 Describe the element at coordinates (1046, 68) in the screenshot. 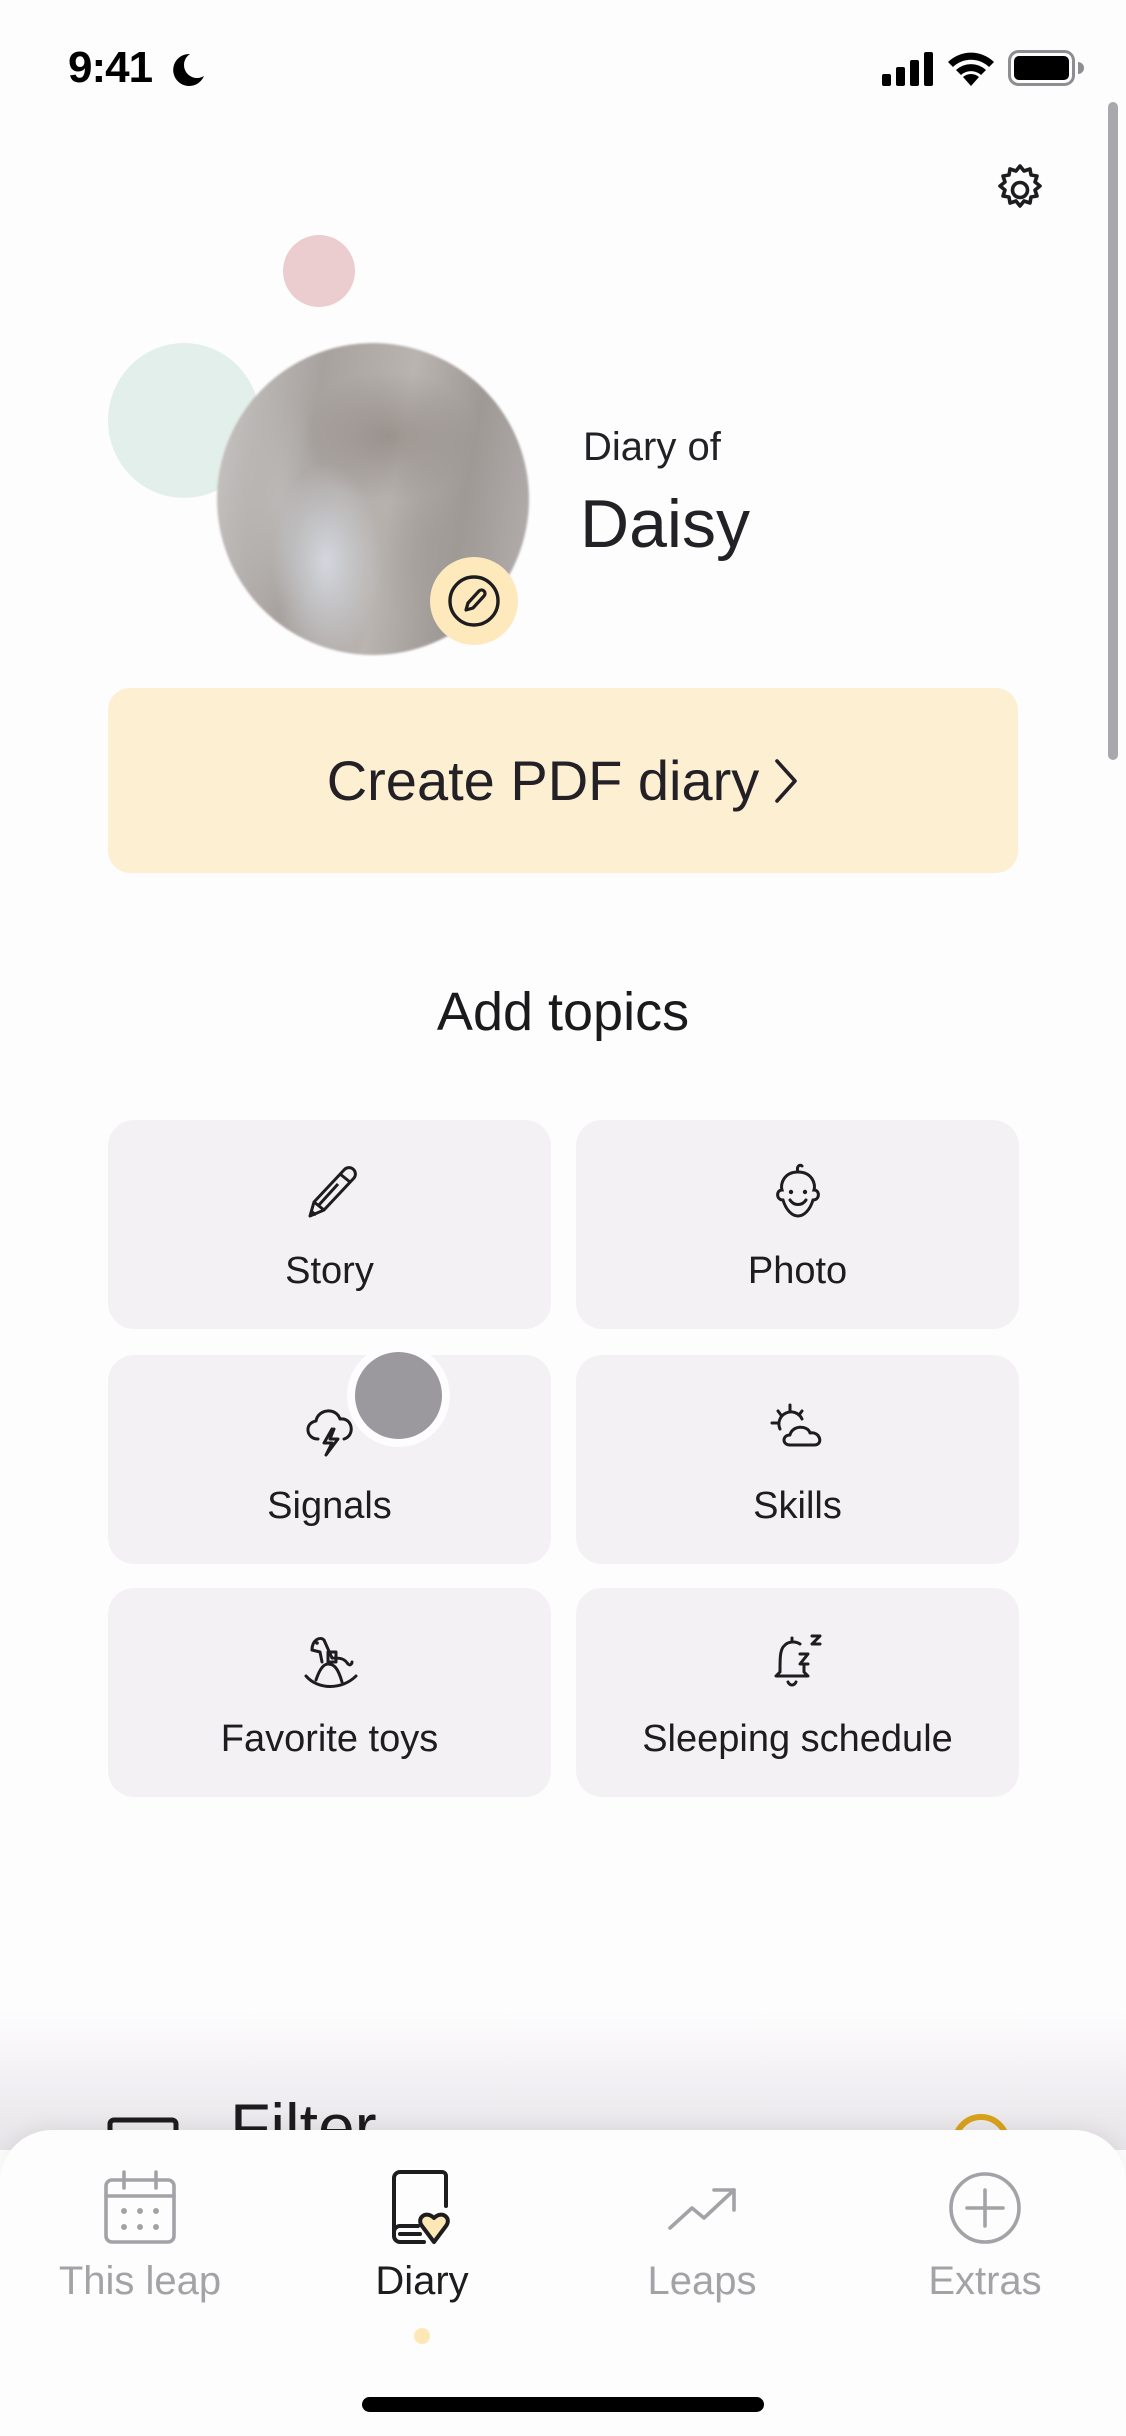

I see `battery-icon` at that location.